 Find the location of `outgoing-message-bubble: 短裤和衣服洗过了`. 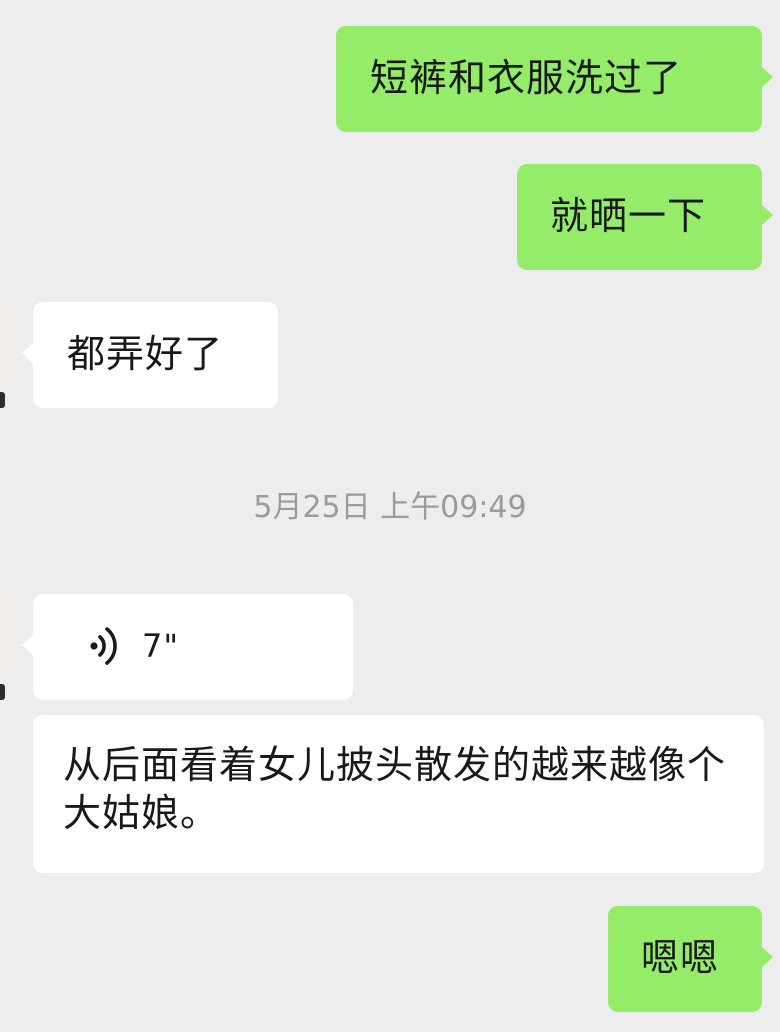

outgoing-message-bubble: 短裤和衣服洗过了 is located at coordinates (554, 79).